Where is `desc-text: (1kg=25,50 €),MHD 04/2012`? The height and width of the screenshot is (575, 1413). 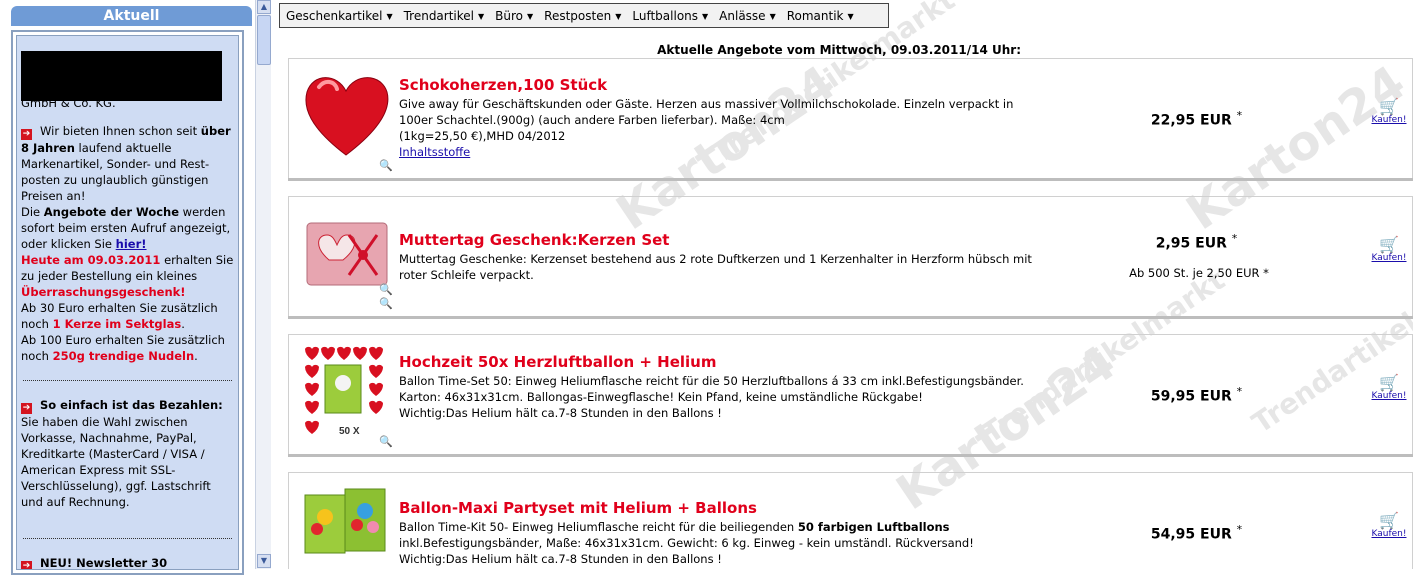
desc-text: (1kg=25,50 €),MHD 04/2012 is located at coordinates (482, 136).